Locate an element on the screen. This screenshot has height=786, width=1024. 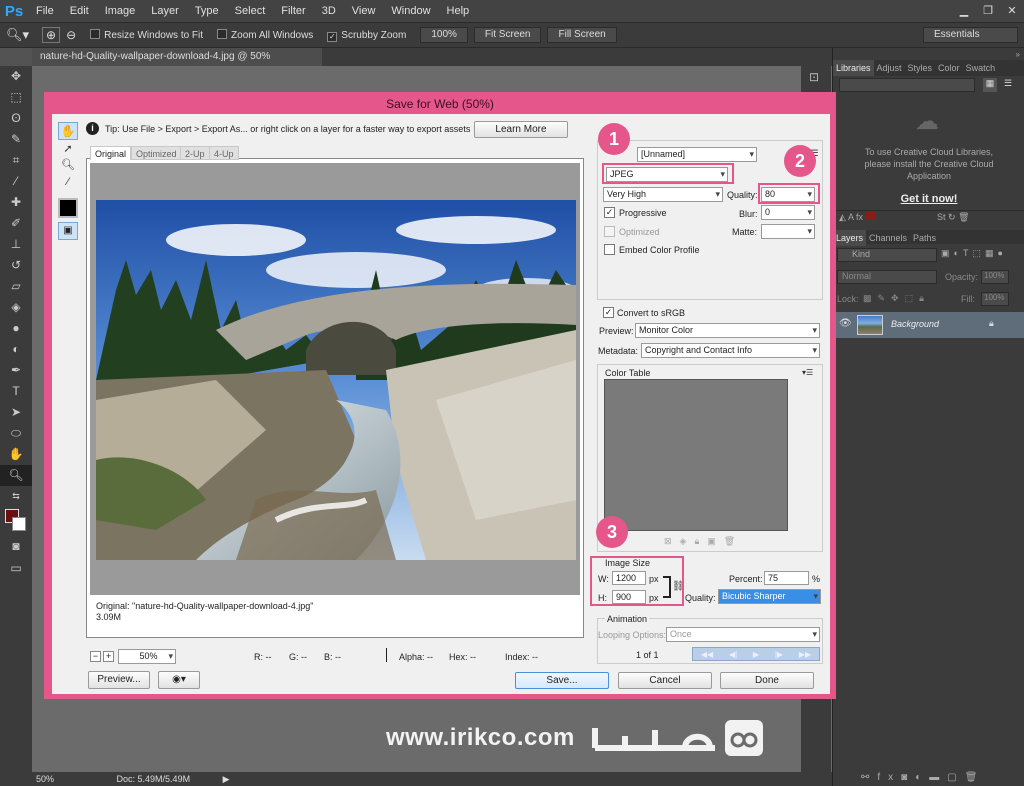
embed-profile-checkbox is located at coordinates (609, 249).